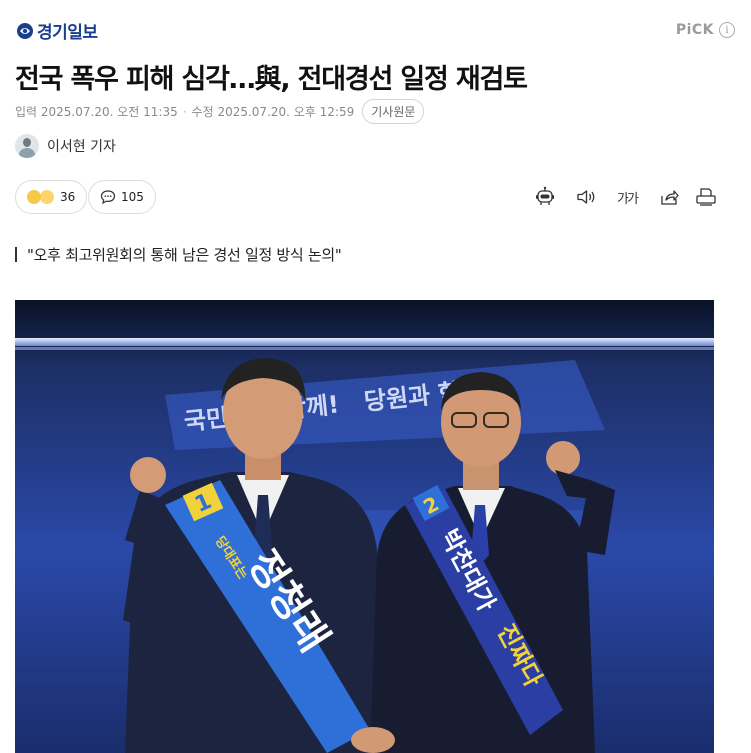 The width and height of the screenshot is (751, 753). I want to click on headline: 전국 폭우 피해 심각…與, 전대경선 일정 재검토, so click(271, 79).